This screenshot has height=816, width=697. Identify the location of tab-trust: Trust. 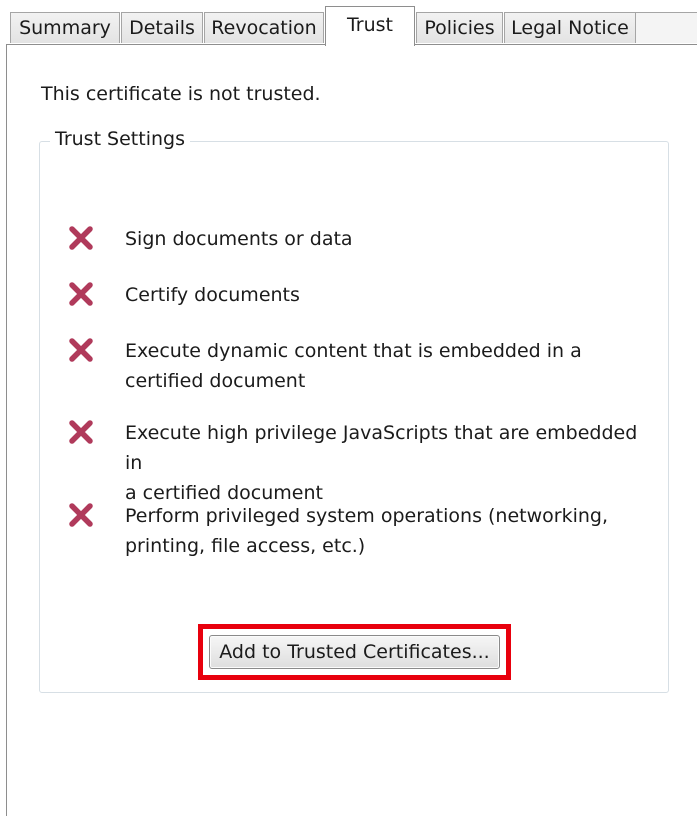
(370, 26).